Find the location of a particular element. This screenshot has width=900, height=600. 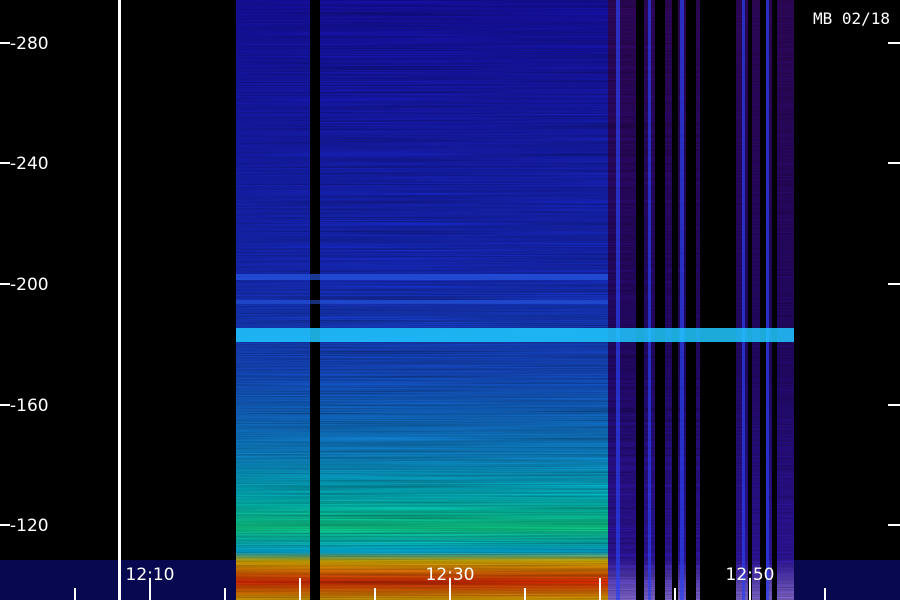

bright-band is located at coordinates (515, 335).